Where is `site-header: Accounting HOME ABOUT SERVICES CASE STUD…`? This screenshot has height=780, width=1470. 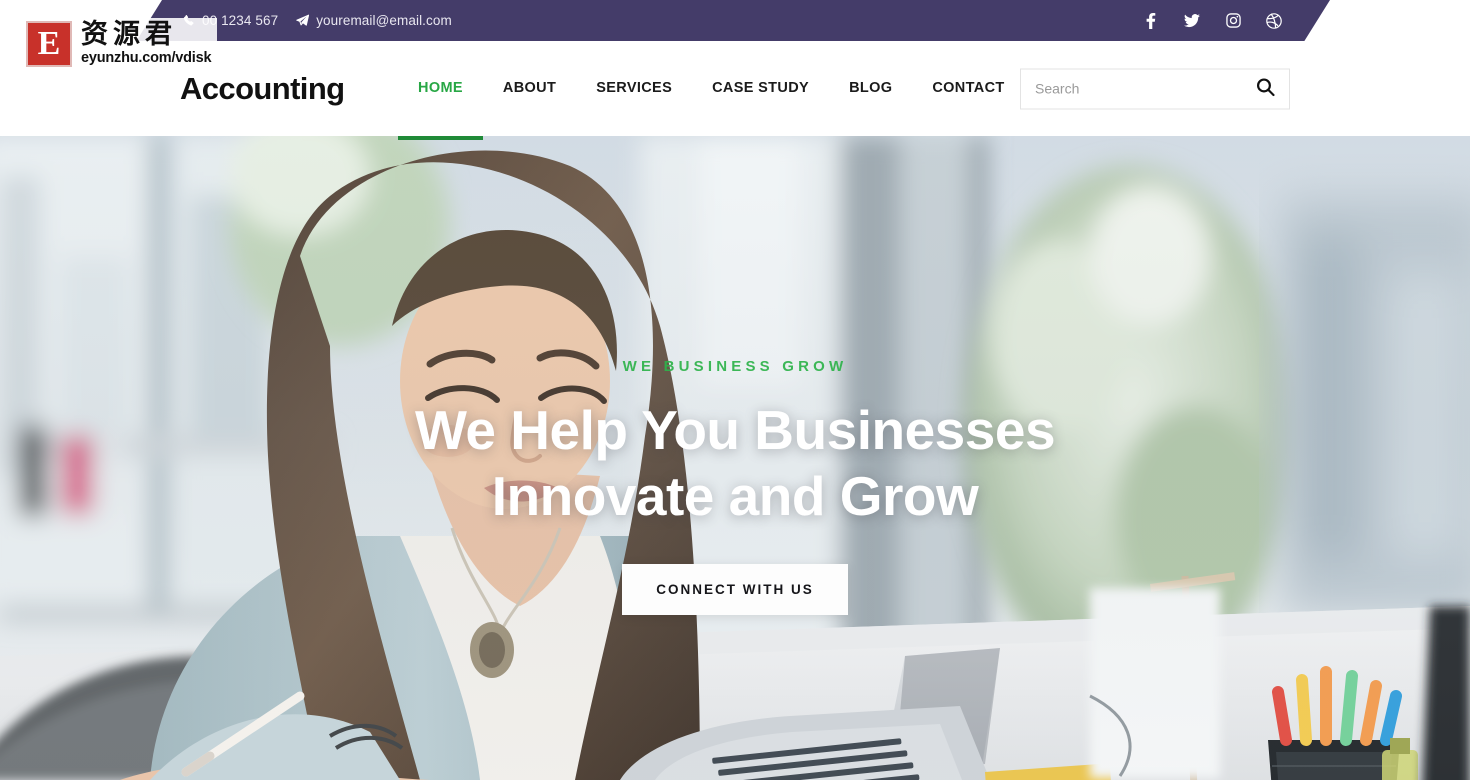 site-header: Accounting HOME ABOUT SERVICES CASE STUD… is located at coordinates (735, 90).